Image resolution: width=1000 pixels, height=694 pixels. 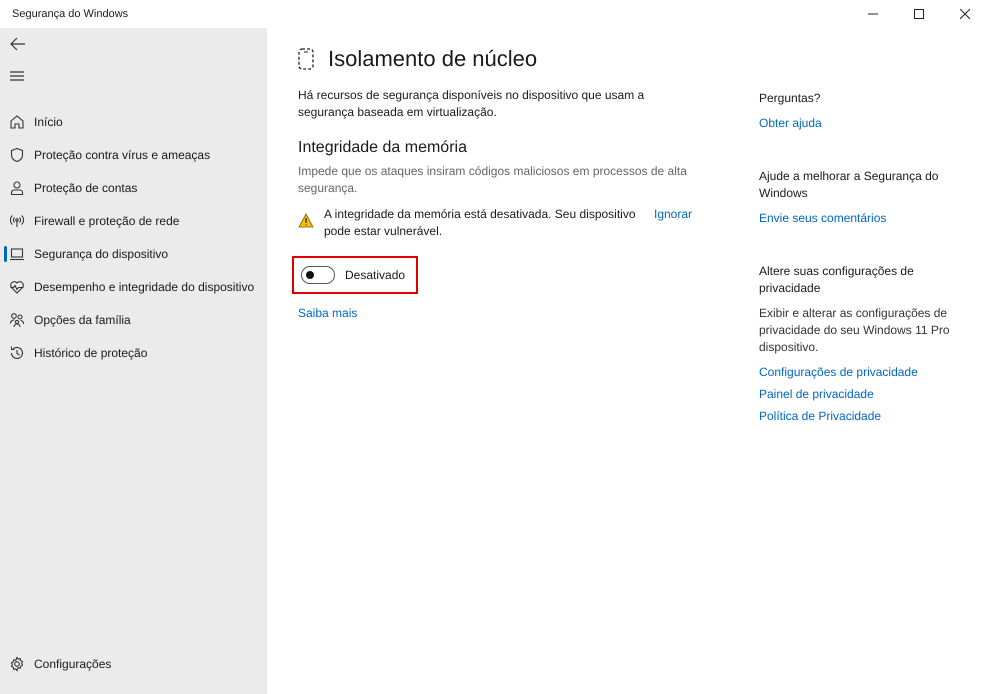 What do you see at coordinates (17, 352) in the screenshot?
I see `history-icon` at bounding box center [17, 352].